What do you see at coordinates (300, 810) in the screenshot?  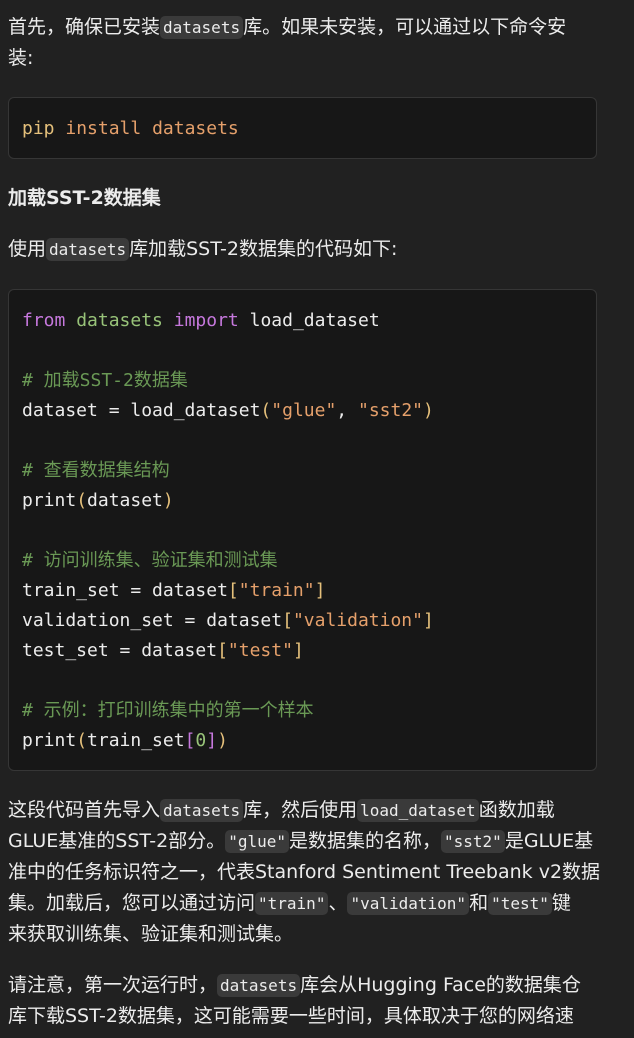 I see `explain-text: 库，然后使用` at bounding box center [300, 810].